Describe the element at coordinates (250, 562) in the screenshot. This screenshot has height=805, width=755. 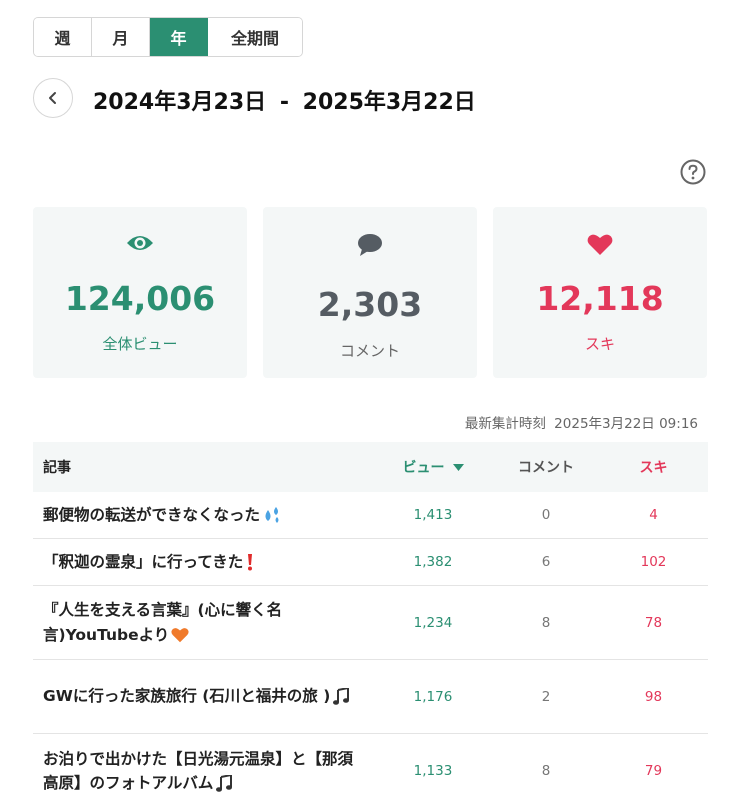
I see `exclamation-icon` at that location.